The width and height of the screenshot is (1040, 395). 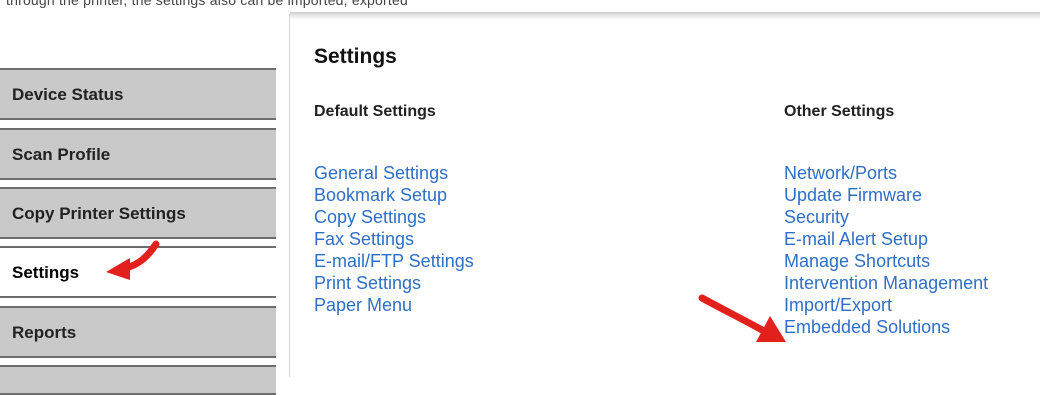 I want to click on link-general-settings: General Settings, so click(x=381, y=173).